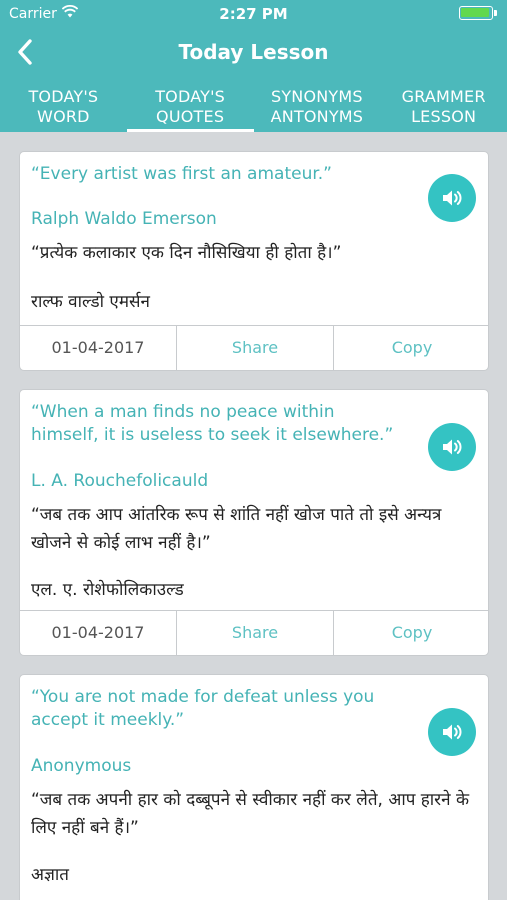  I want to click on tab-grammer-lesson: GRAMMER LESSON, so click(443, 108).